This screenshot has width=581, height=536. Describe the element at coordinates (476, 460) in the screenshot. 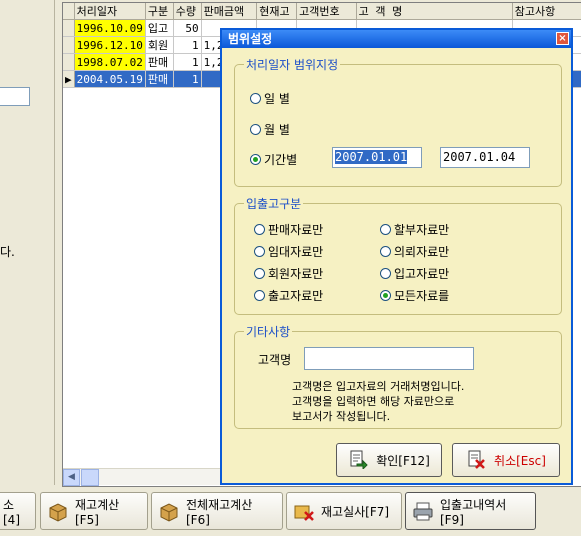

I see `cancel-icon` at that location.